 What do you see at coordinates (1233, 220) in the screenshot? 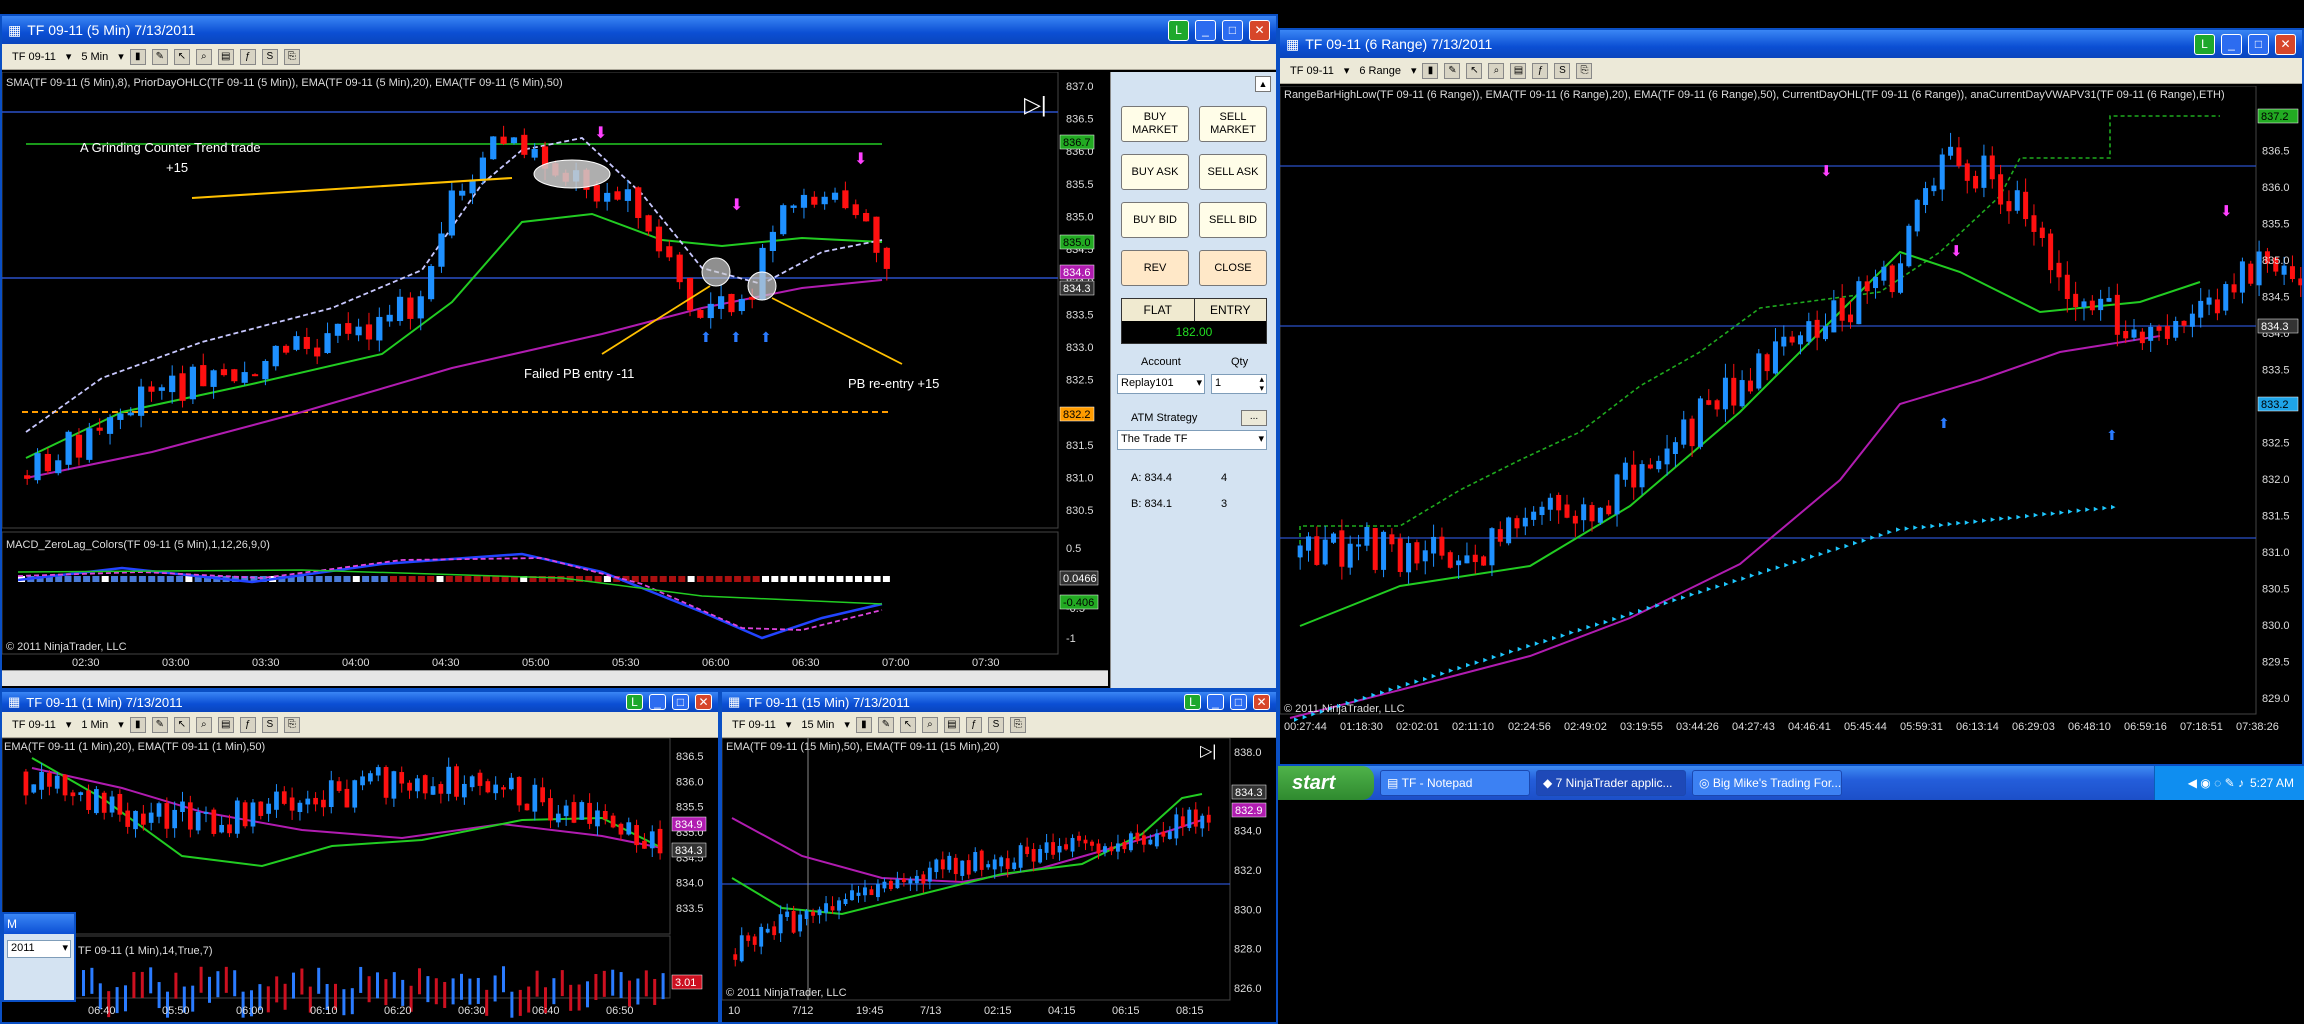
I see `sell-bid-button: SELL BID` at bounding box center [1233, 220].